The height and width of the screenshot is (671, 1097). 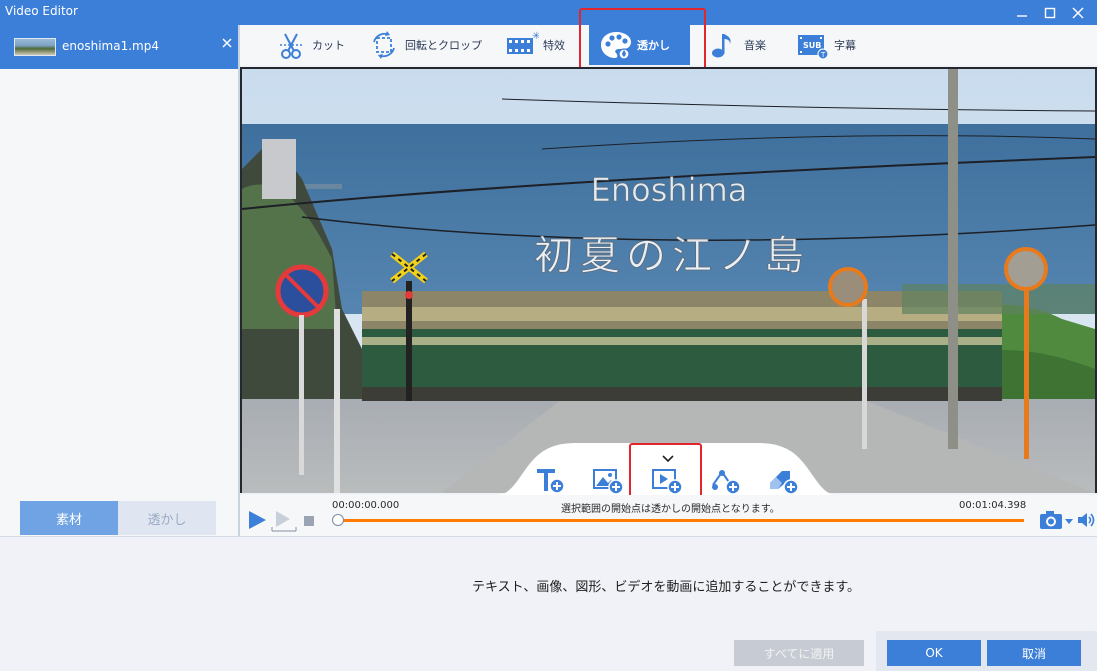 I want to click on minimize-icon, so click(x=1022, y=15).